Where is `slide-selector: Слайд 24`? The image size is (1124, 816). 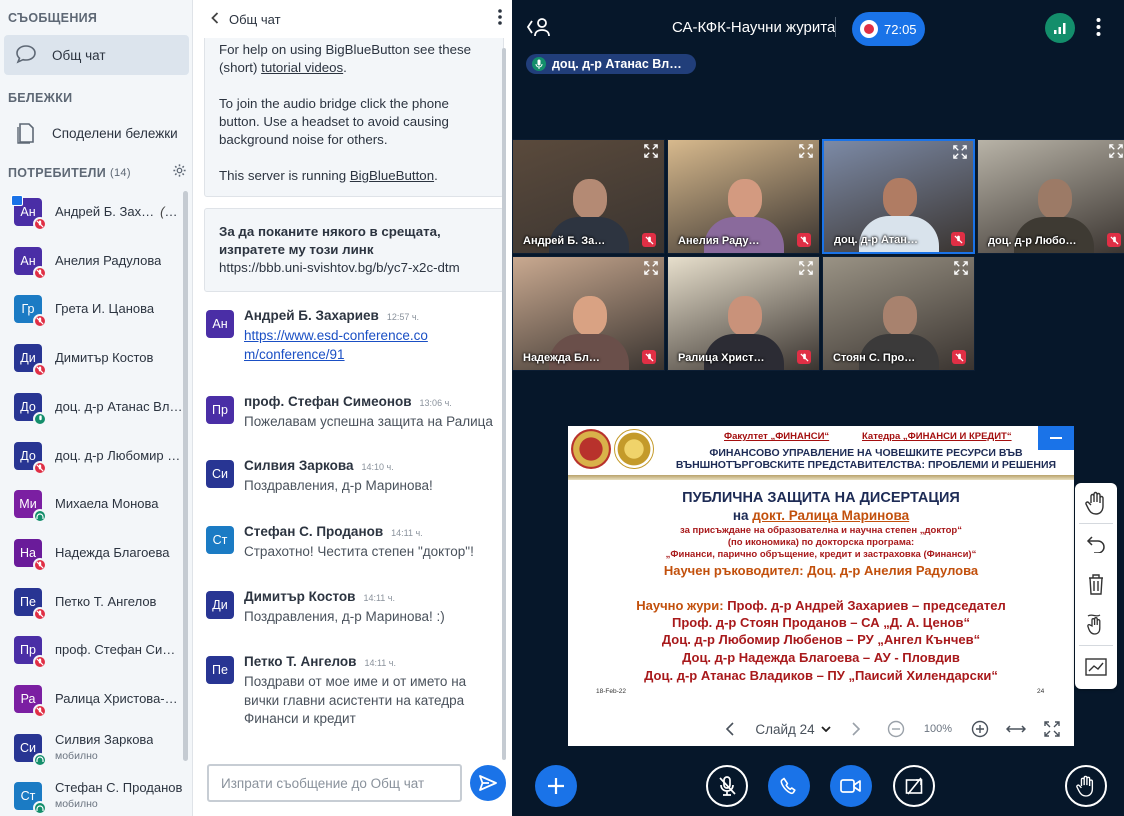
slide-selector: Слайд 24 is located at coordinates (793, 729).